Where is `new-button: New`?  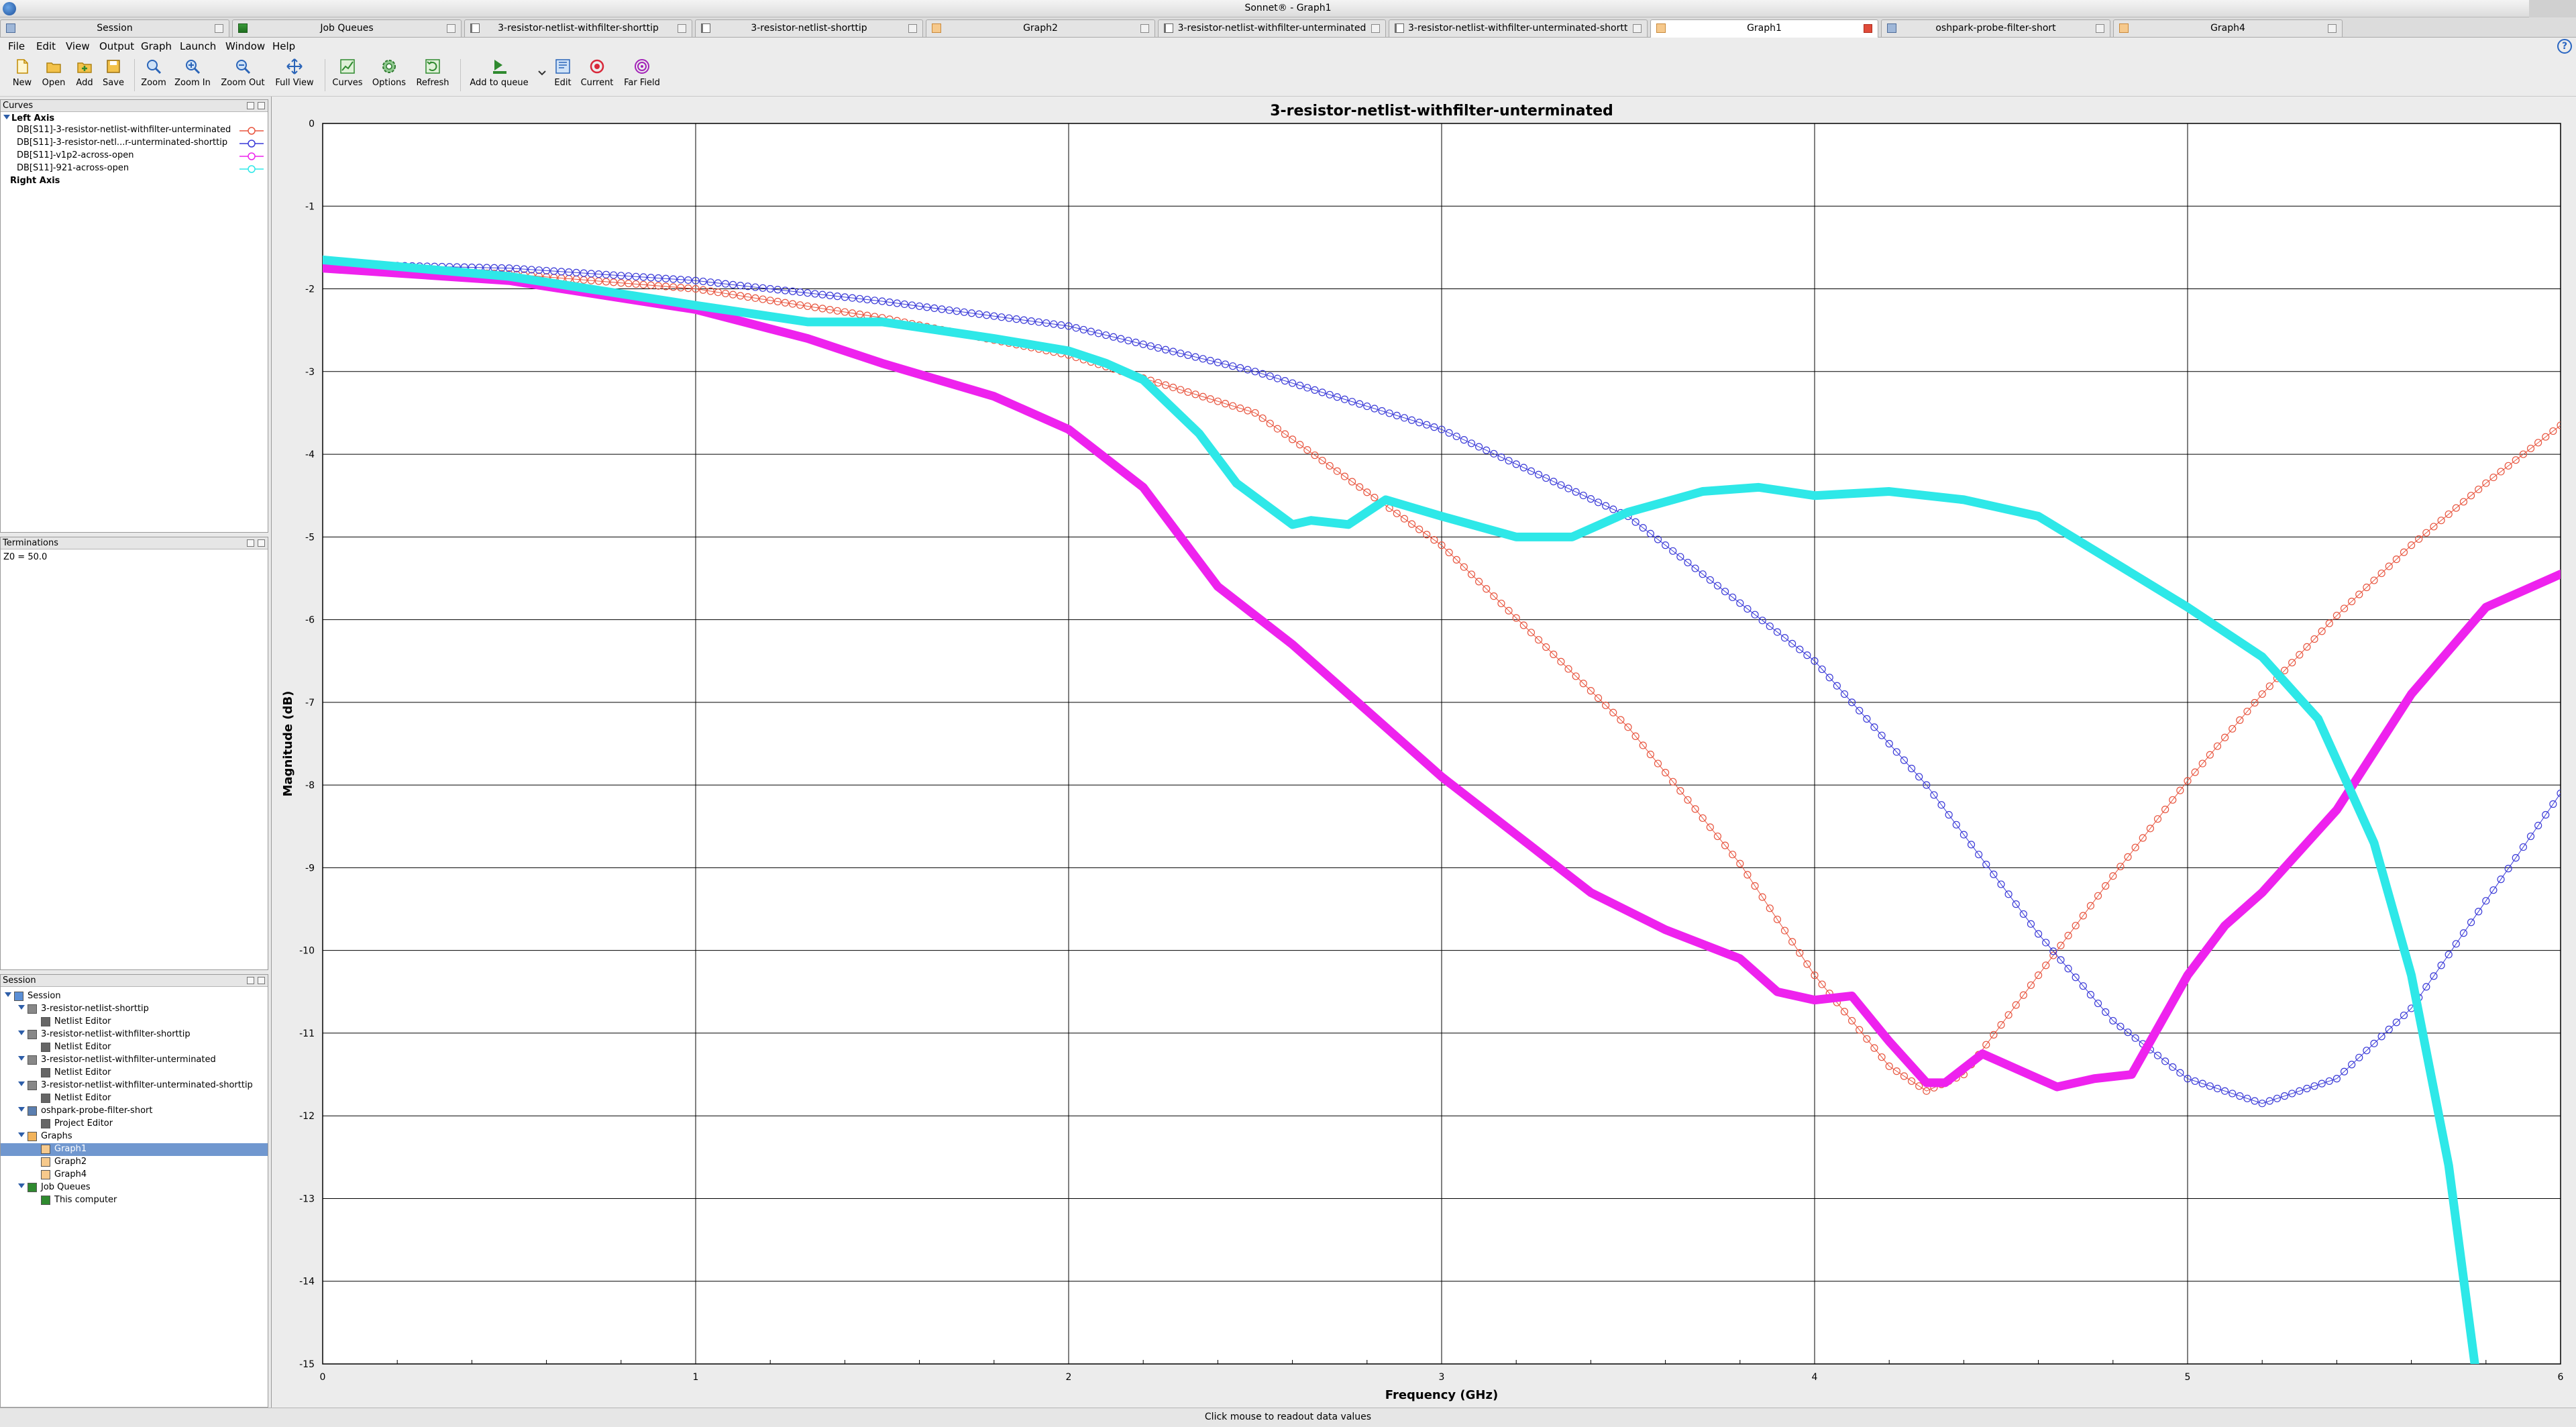 new-button: New is located at coordinates (22, 73).